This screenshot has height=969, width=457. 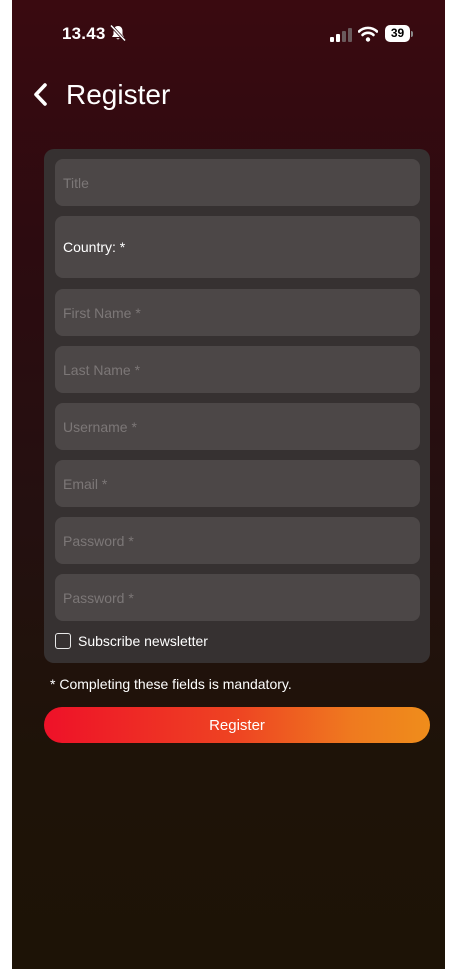 I want to click on newsletter-label: Subscribe newsletter, so click(x=143, y=641).